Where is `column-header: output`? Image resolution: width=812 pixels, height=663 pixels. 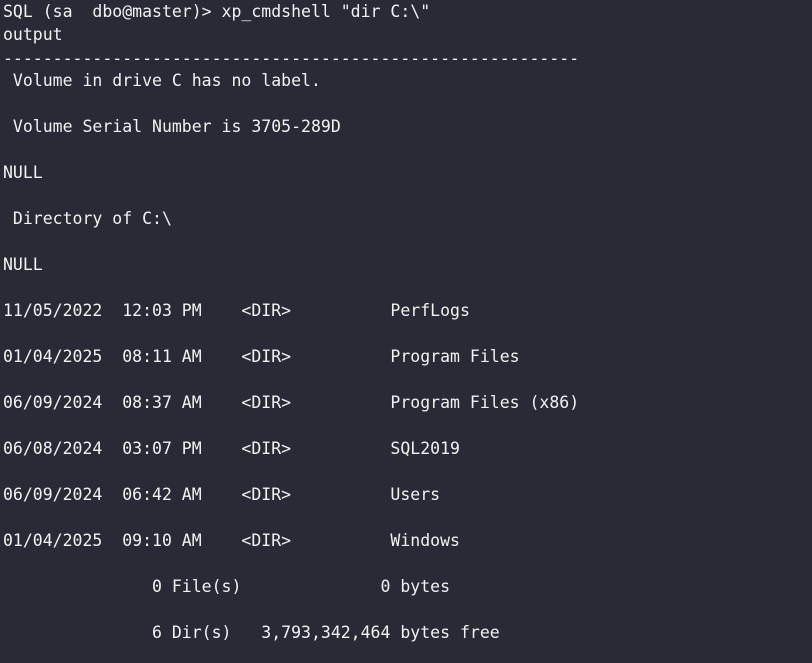 column-header: output is located at coordinates (33, 34).